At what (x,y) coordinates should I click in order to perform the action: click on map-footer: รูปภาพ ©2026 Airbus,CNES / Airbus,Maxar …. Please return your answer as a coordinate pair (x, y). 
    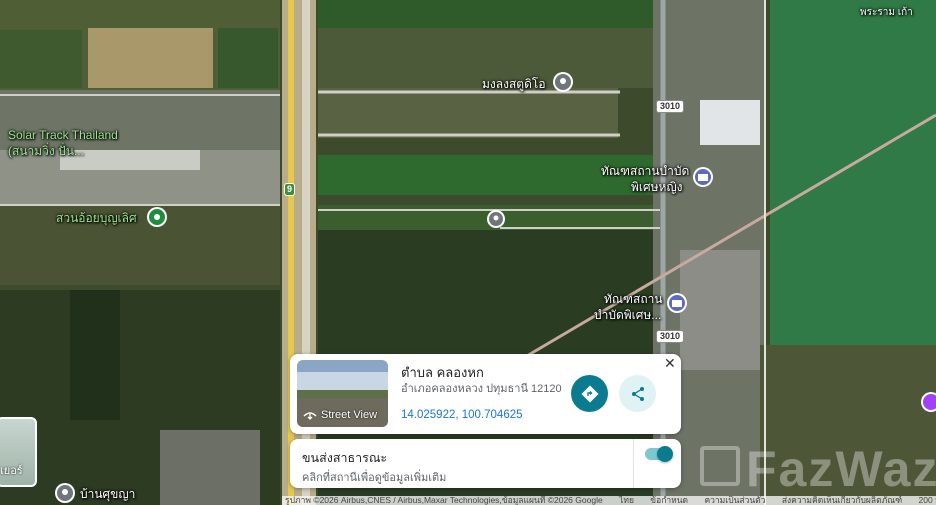
    Looking at the image, I should click on (609, 500).